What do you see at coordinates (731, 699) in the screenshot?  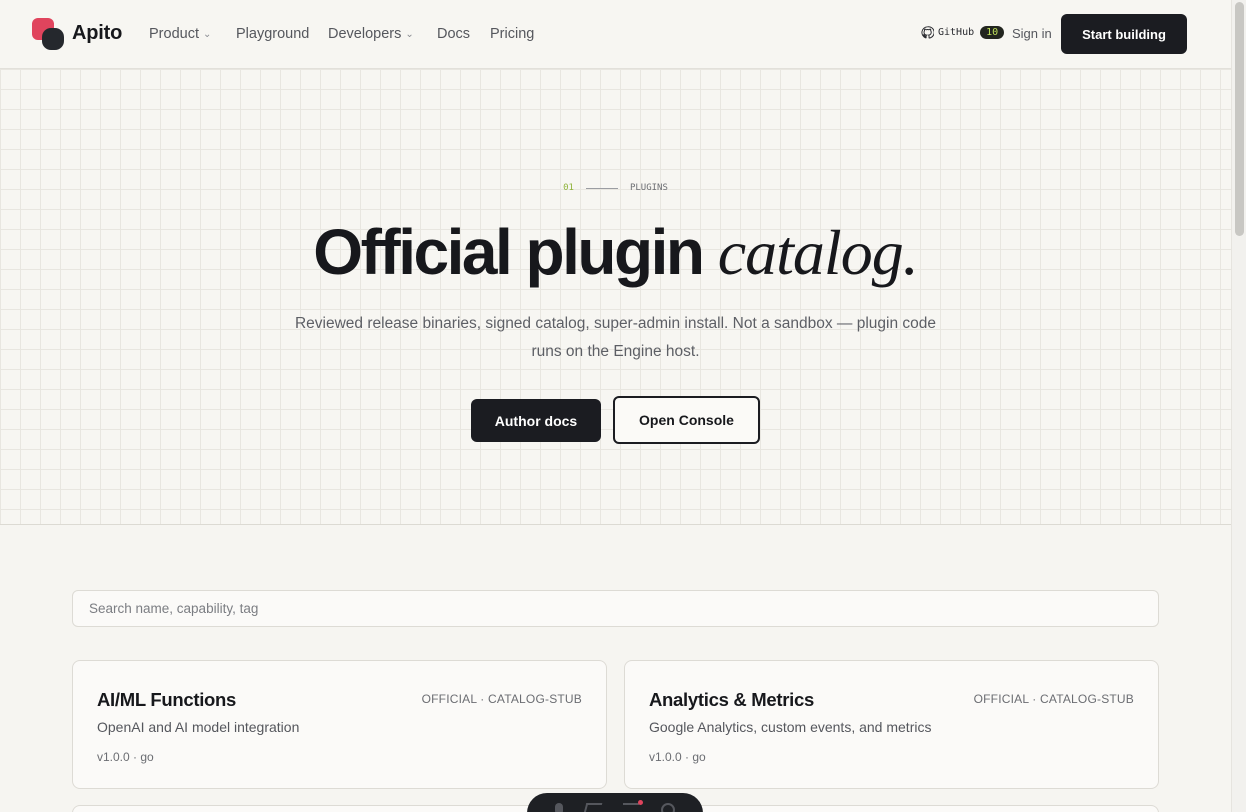 I see `plugin-name: Analytics & Metrics` at bounding box center [731, 699].